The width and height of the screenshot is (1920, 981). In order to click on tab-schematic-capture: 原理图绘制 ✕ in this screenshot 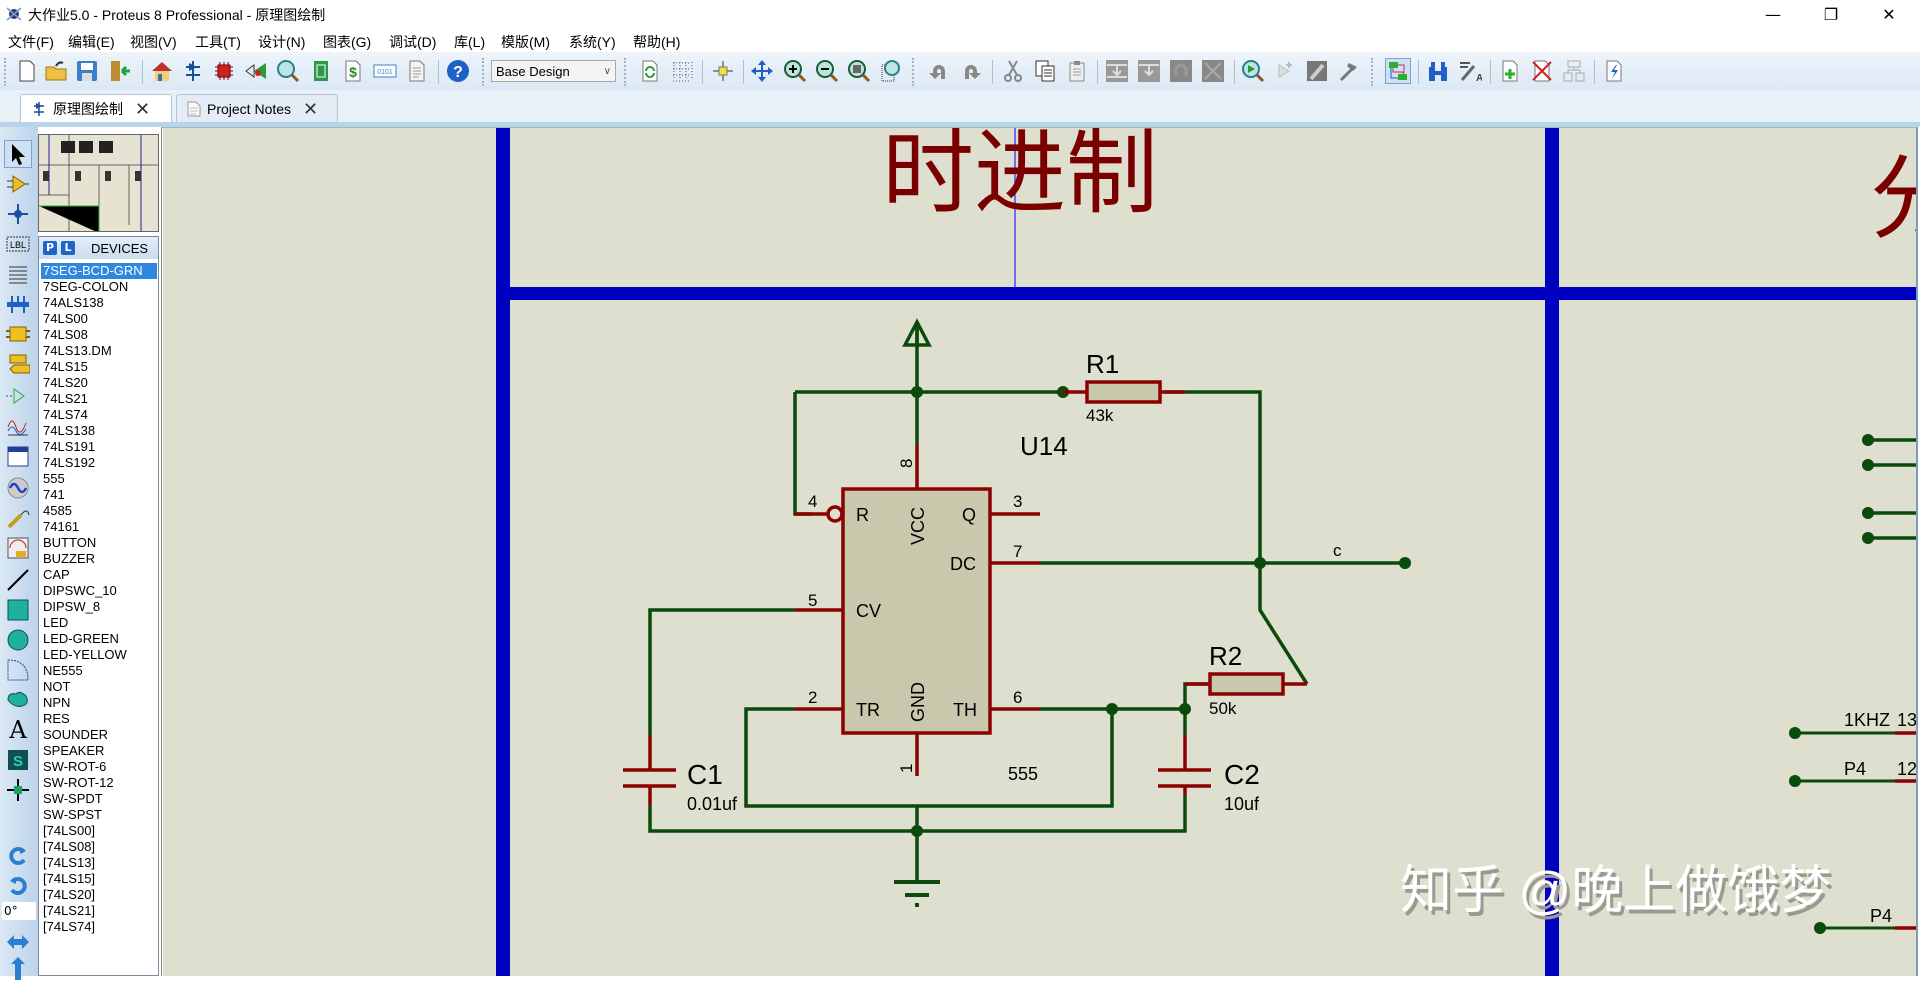, I will do `click(96, 108)`.